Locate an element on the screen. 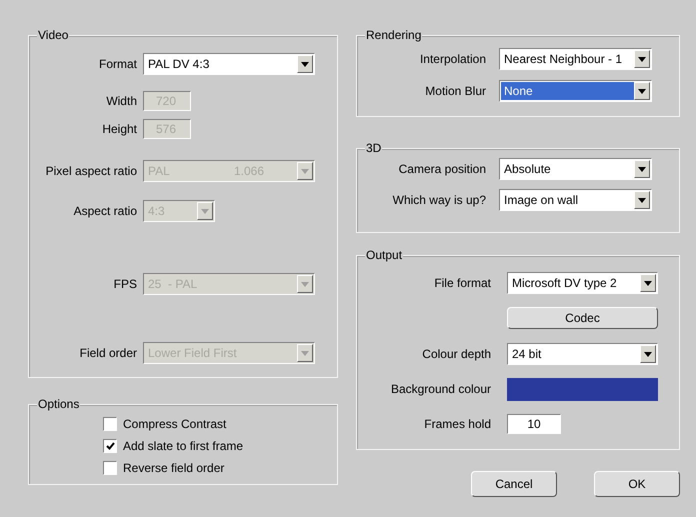 The height and width of the screenshot is (517, 696). colour-swatch is located at coordinates (582, 389).